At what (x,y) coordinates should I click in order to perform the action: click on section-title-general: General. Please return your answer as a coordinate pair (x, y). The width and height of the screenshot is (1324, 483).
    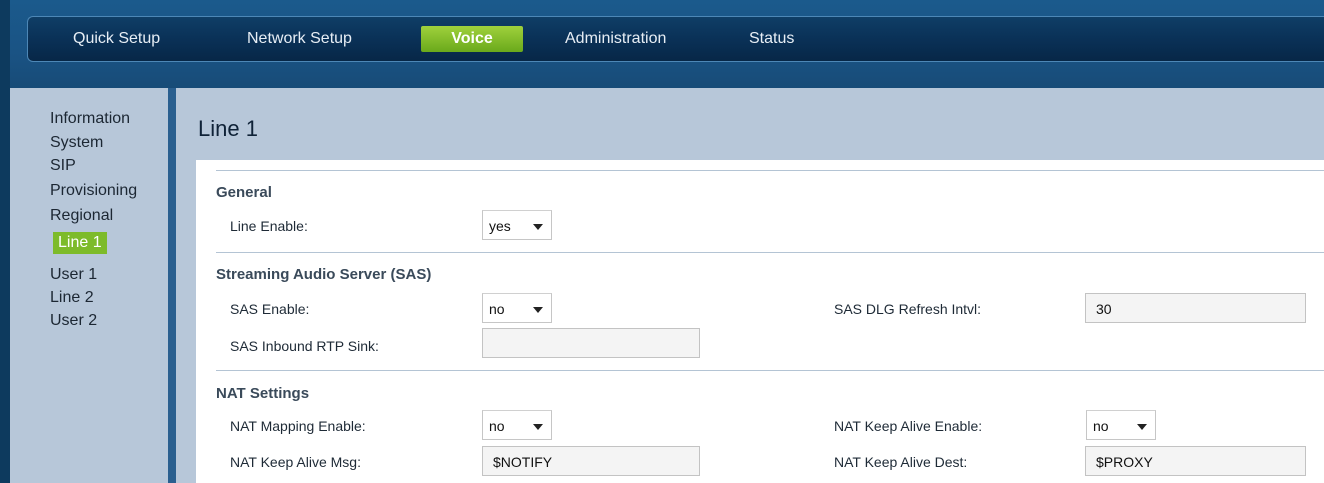
    Looking at the image, I should click on (244, 192).